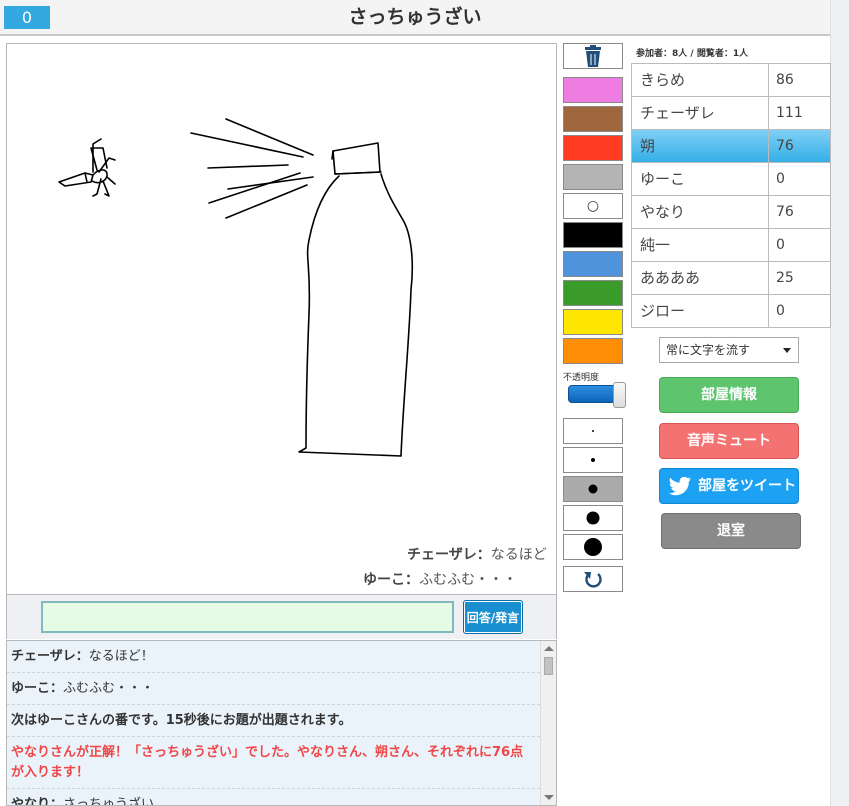  I want to click on player-row: チェーザレ 111, so click(731, 113).